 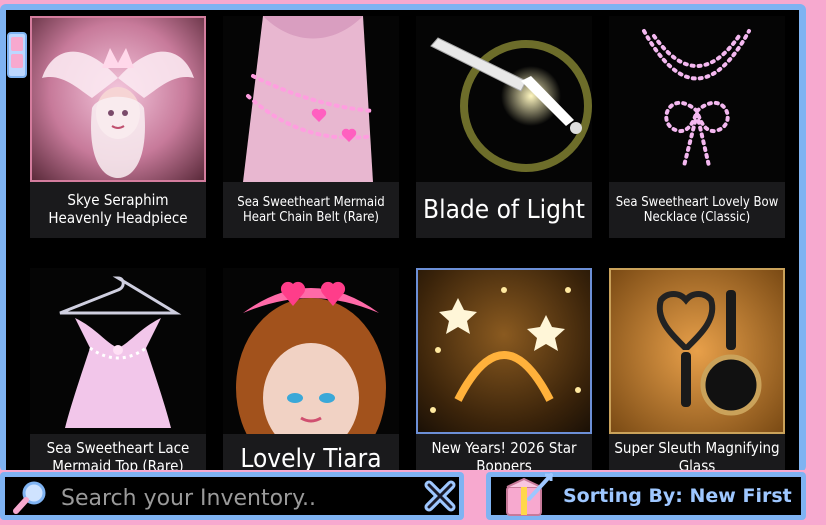 I want to click on search-field-container, so click(x=232, y=496).